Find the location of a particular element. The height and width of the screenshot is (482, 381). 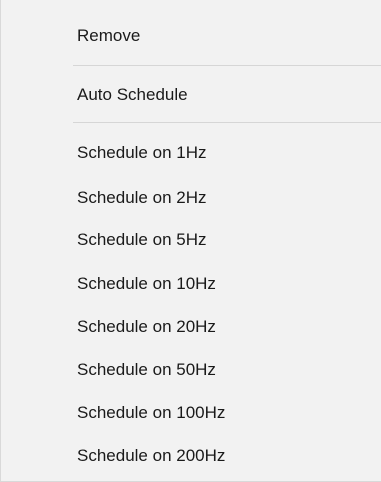

menu-item-schedule-100hz: Schedule on 100Hz is located at coordinates (191, 413).